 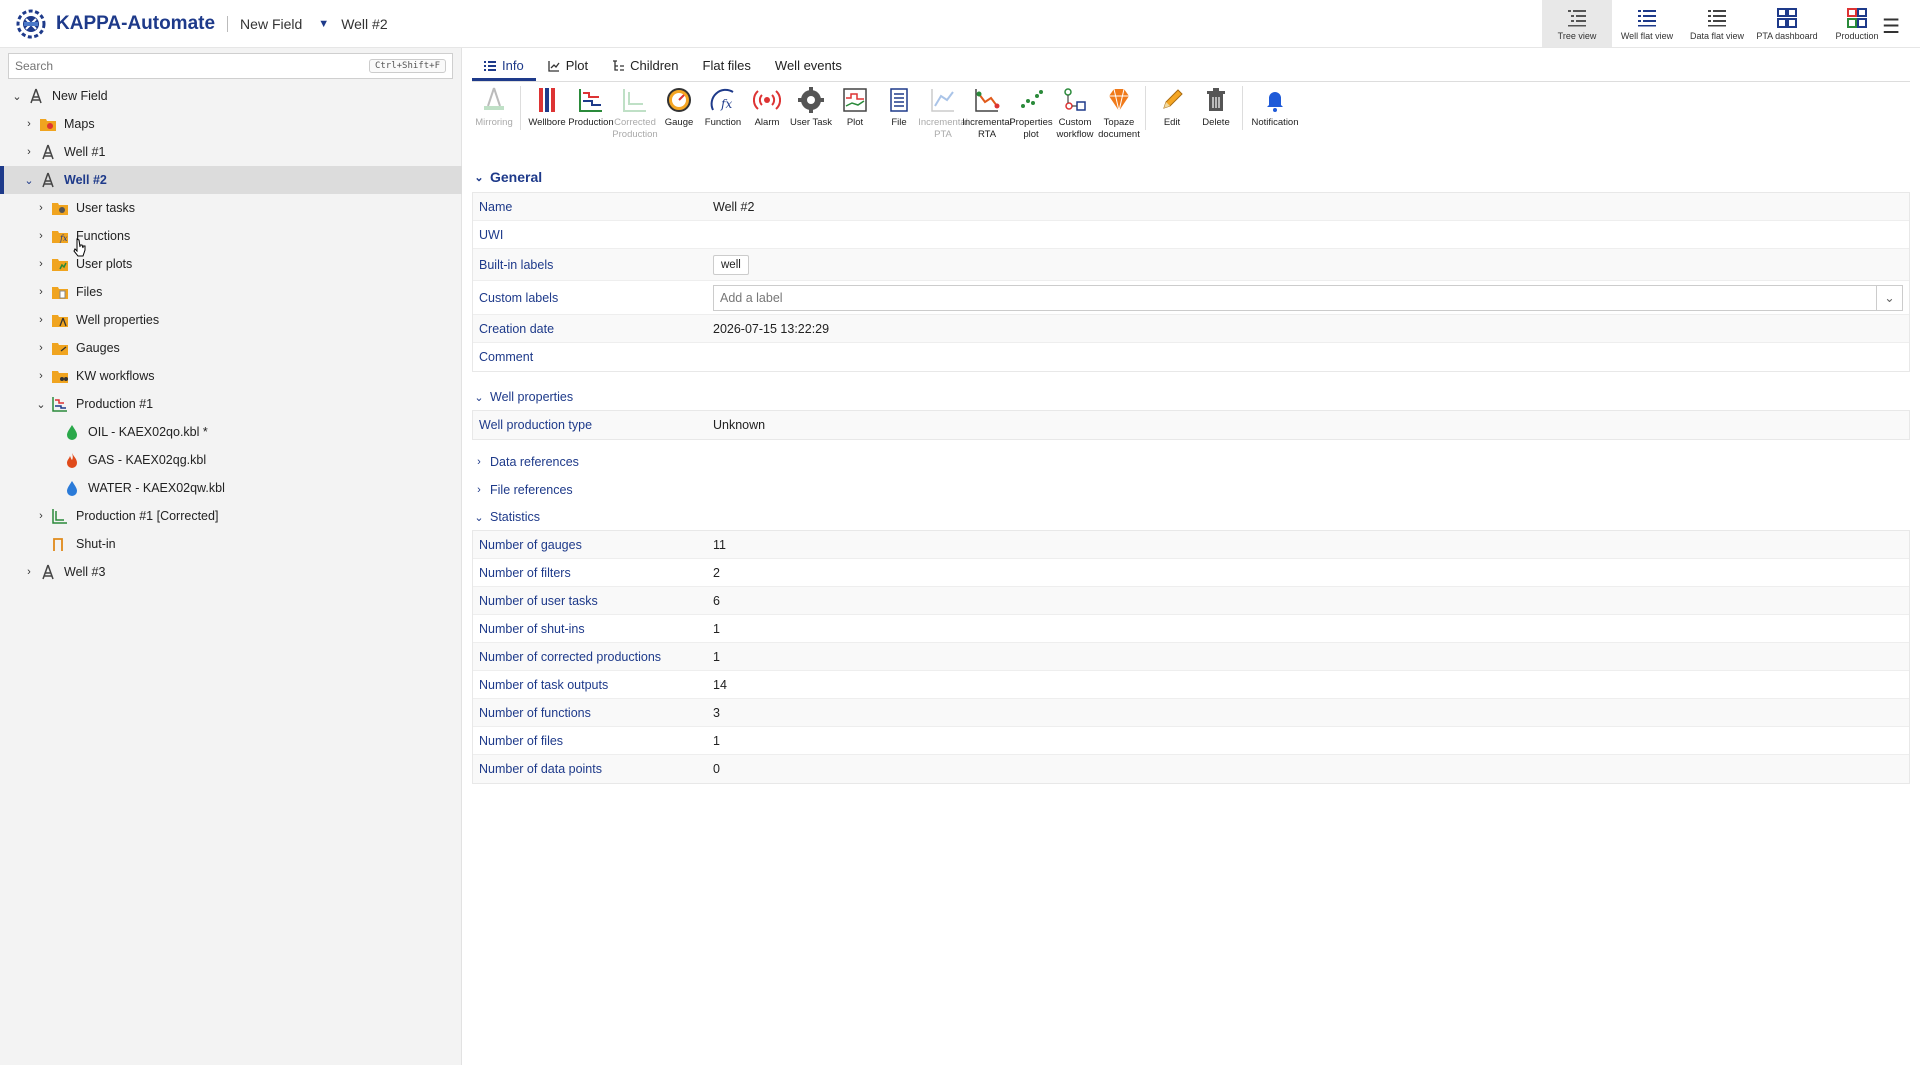 What do you see at coordinates (731, 264) in the screenshot?
I see `label-chip: well` at bounding box center [731, 264].